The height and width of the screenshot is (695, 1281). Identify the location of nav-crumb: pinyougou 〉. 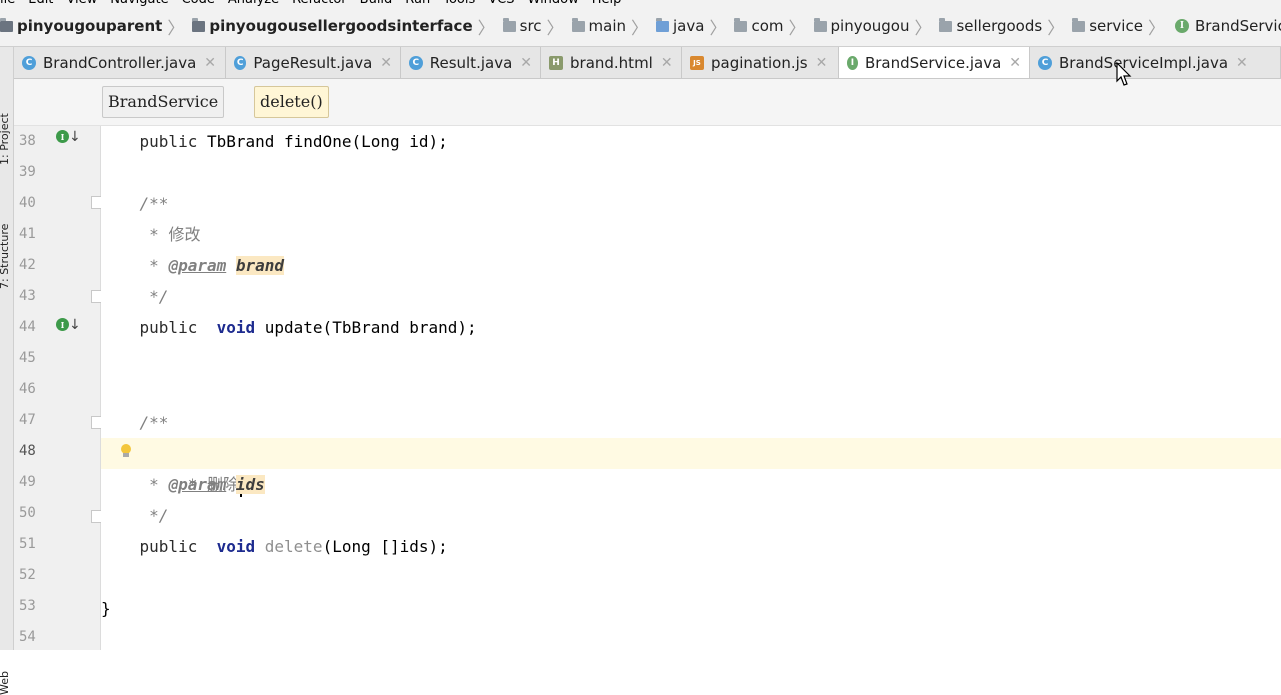
(871, 26).